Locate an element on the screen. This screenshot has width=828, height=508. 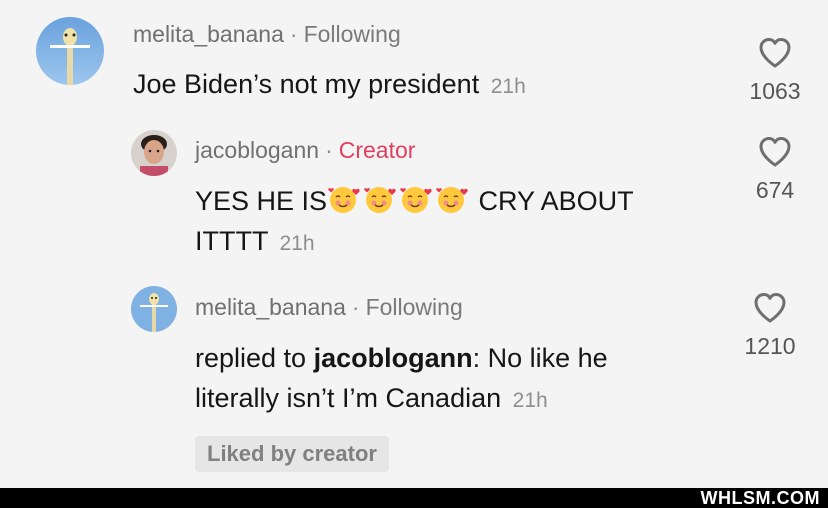
comment-body-line2: literally isn’t I’m Canadian is located at coordinates (348, 398).